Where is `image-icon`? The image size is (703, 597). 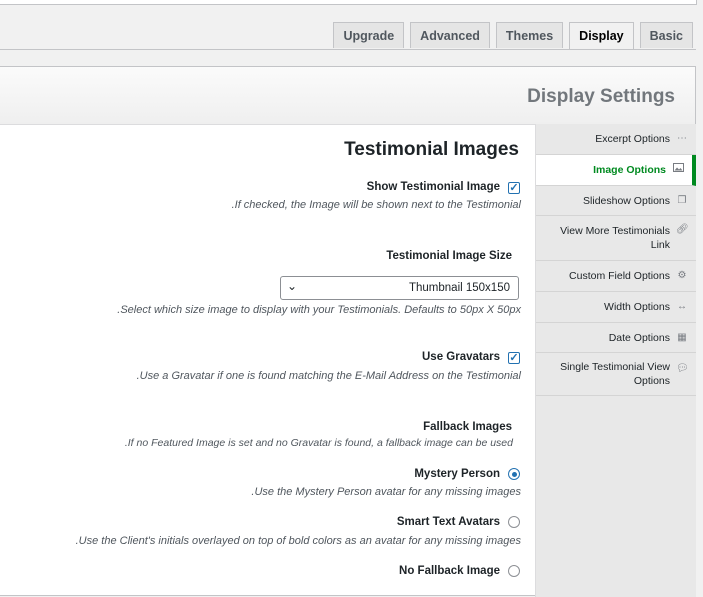 image-icon is located at coordinates (678, 170).